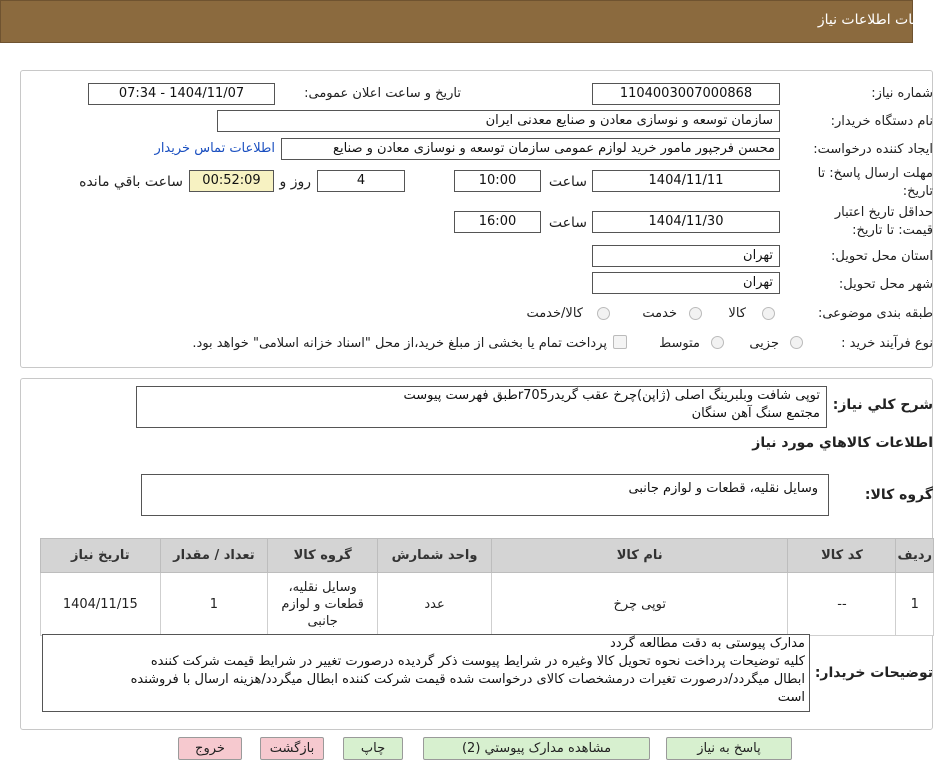  I want to click on process-radio-medium, so click(717, 342).